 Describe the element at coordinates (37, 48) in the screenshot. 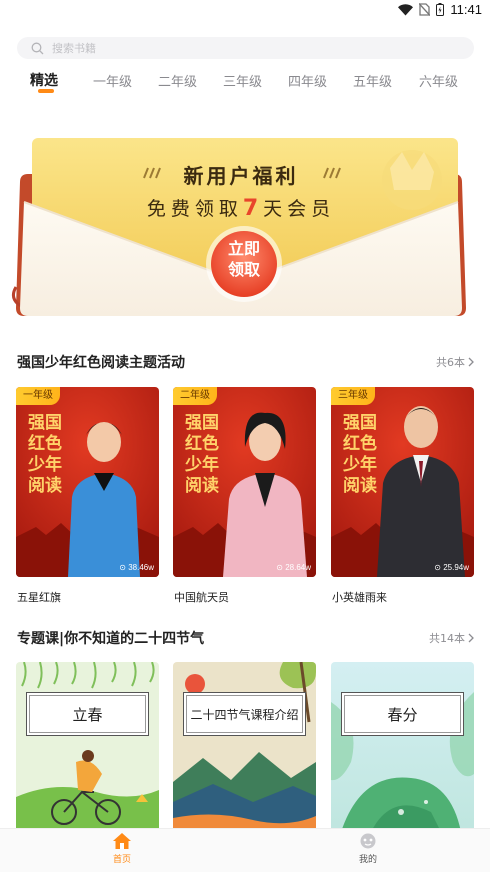

I see `search-icon` at that location.